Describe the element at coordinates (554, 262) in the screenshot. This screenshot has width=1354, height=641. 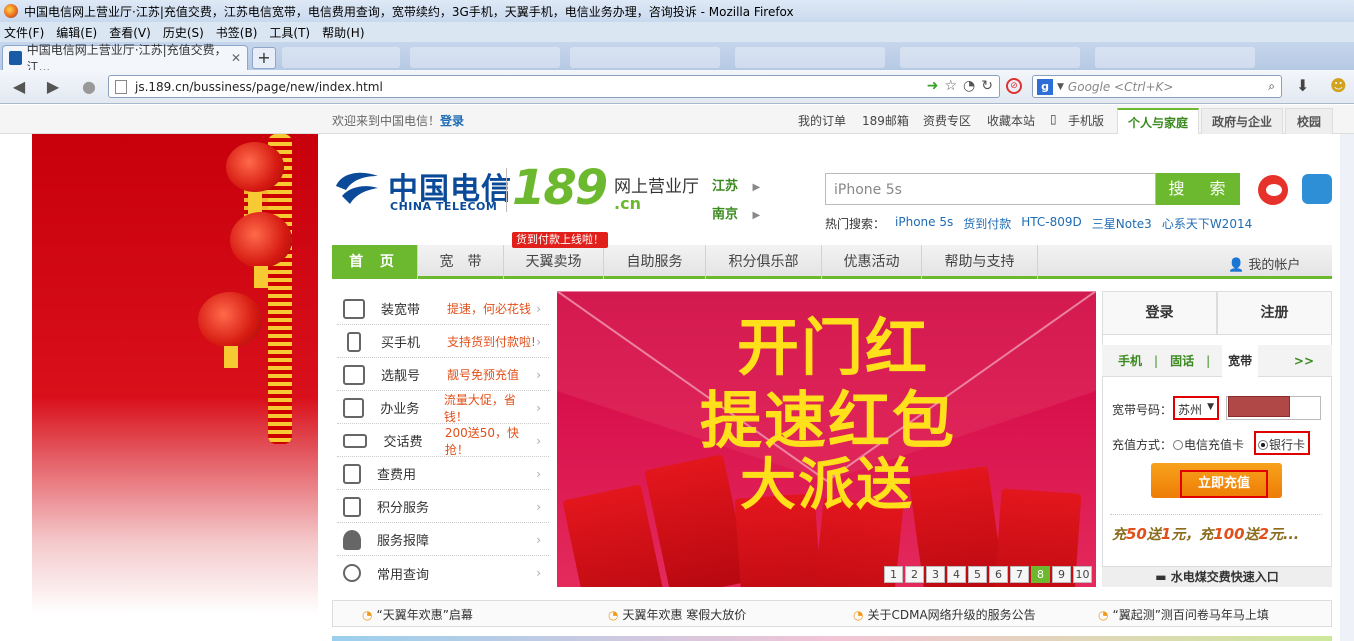
I see `nav-tianyi-store: 天翼卖场` at that location.